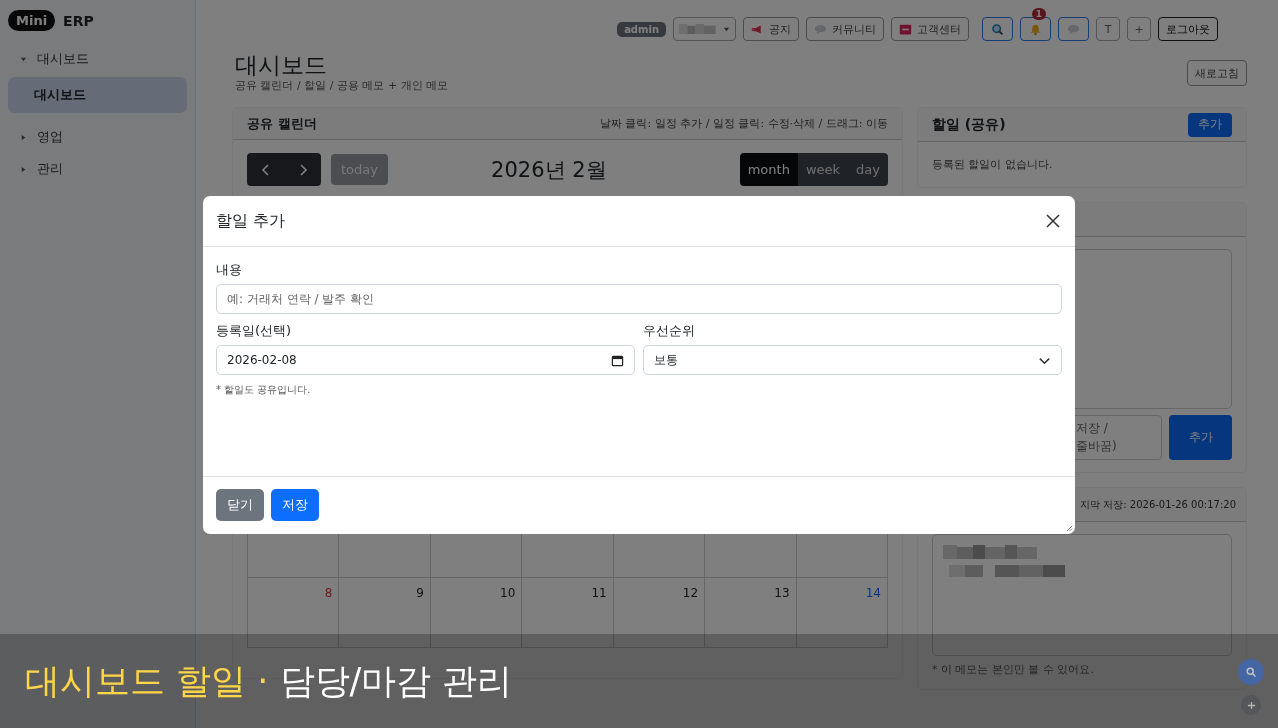  I want to click on field-label: 내용, so click(229, 270).